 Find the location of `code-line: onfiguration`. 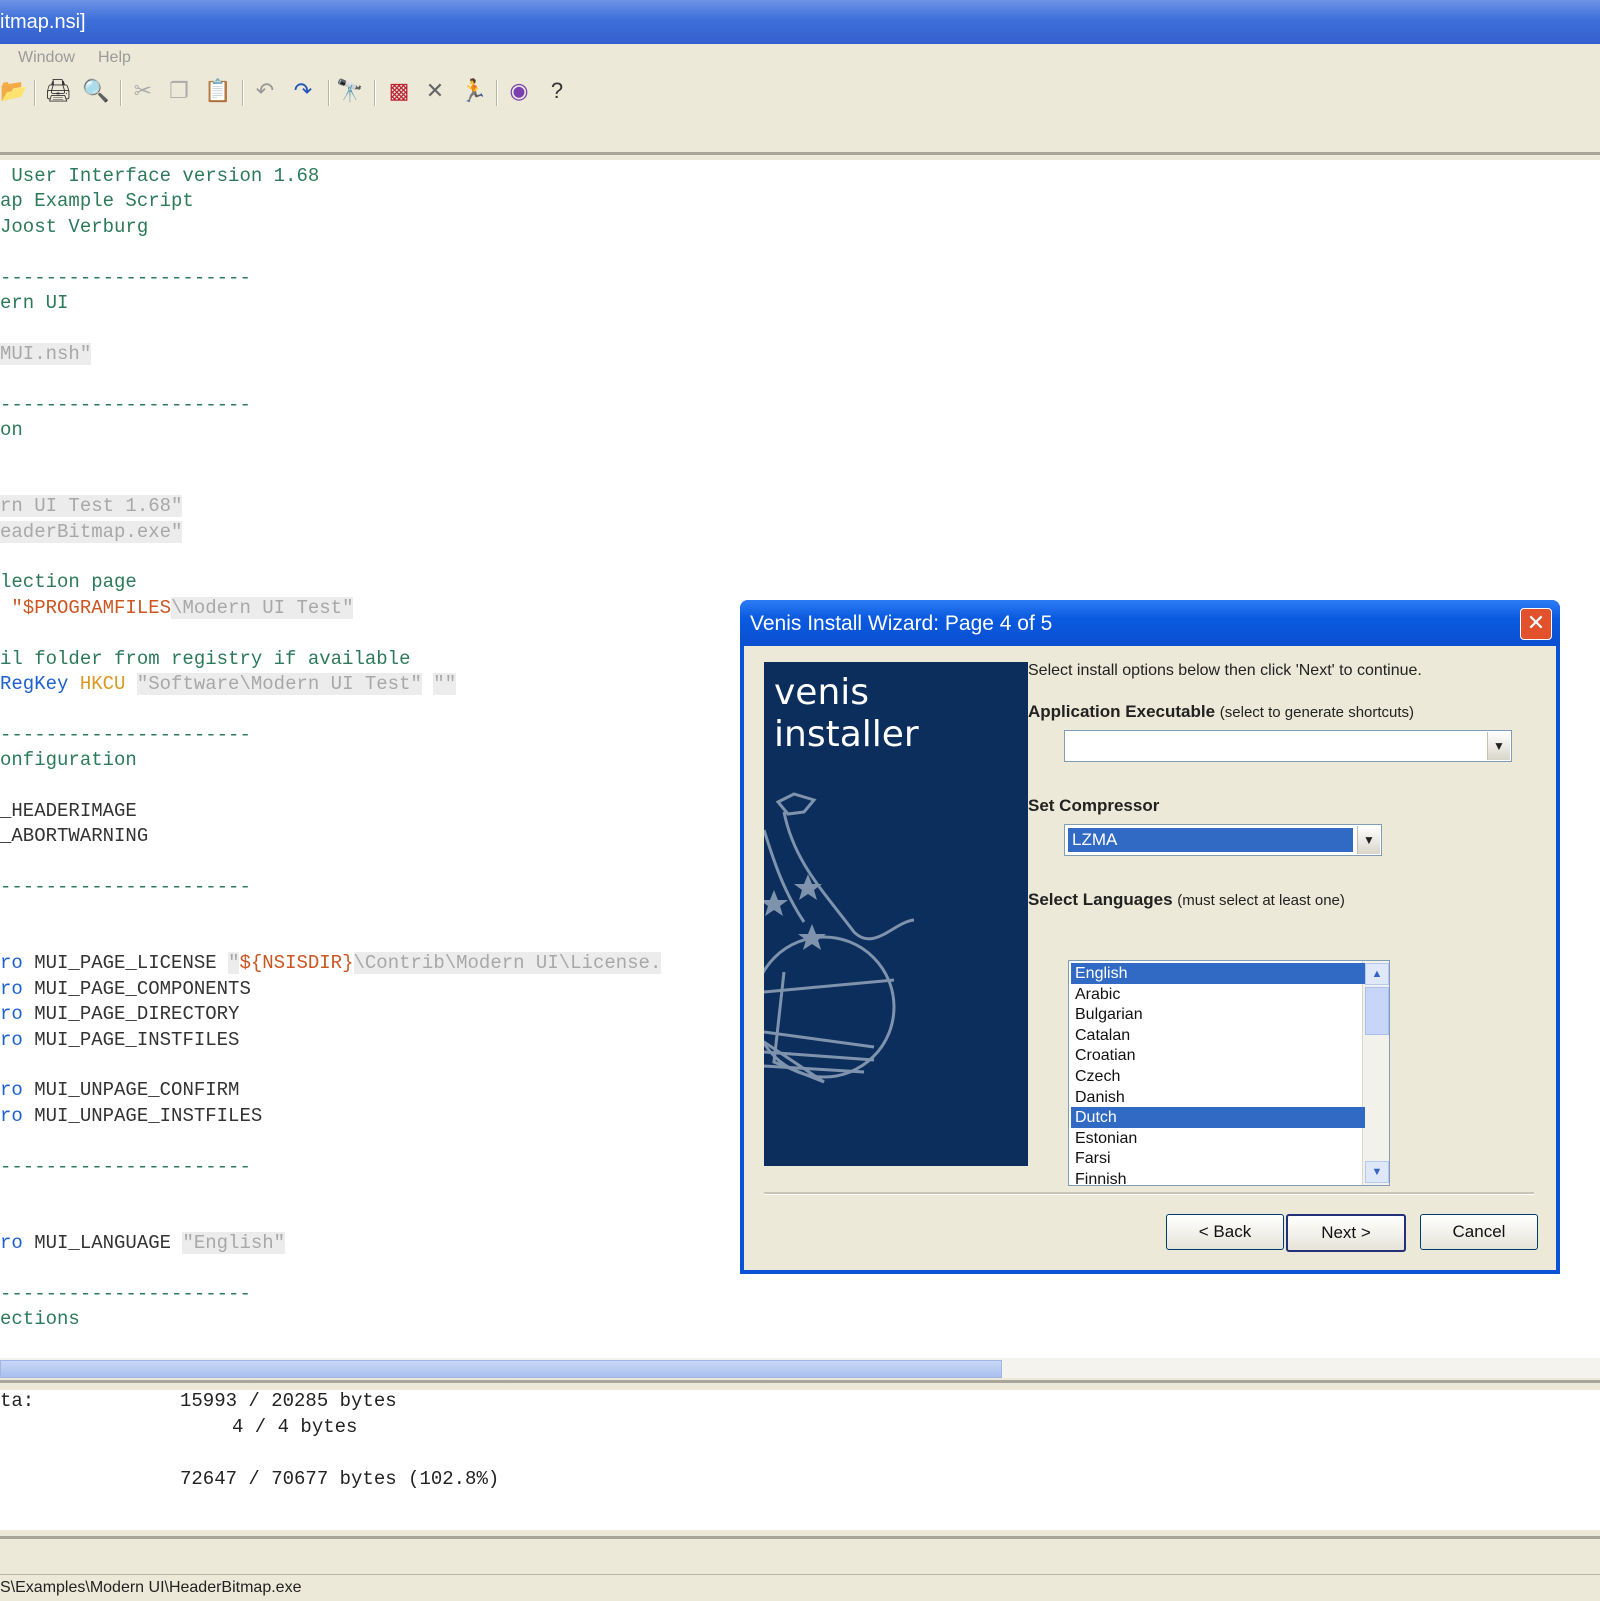

code-line: onfiguration is located at coordinates (68, 760).